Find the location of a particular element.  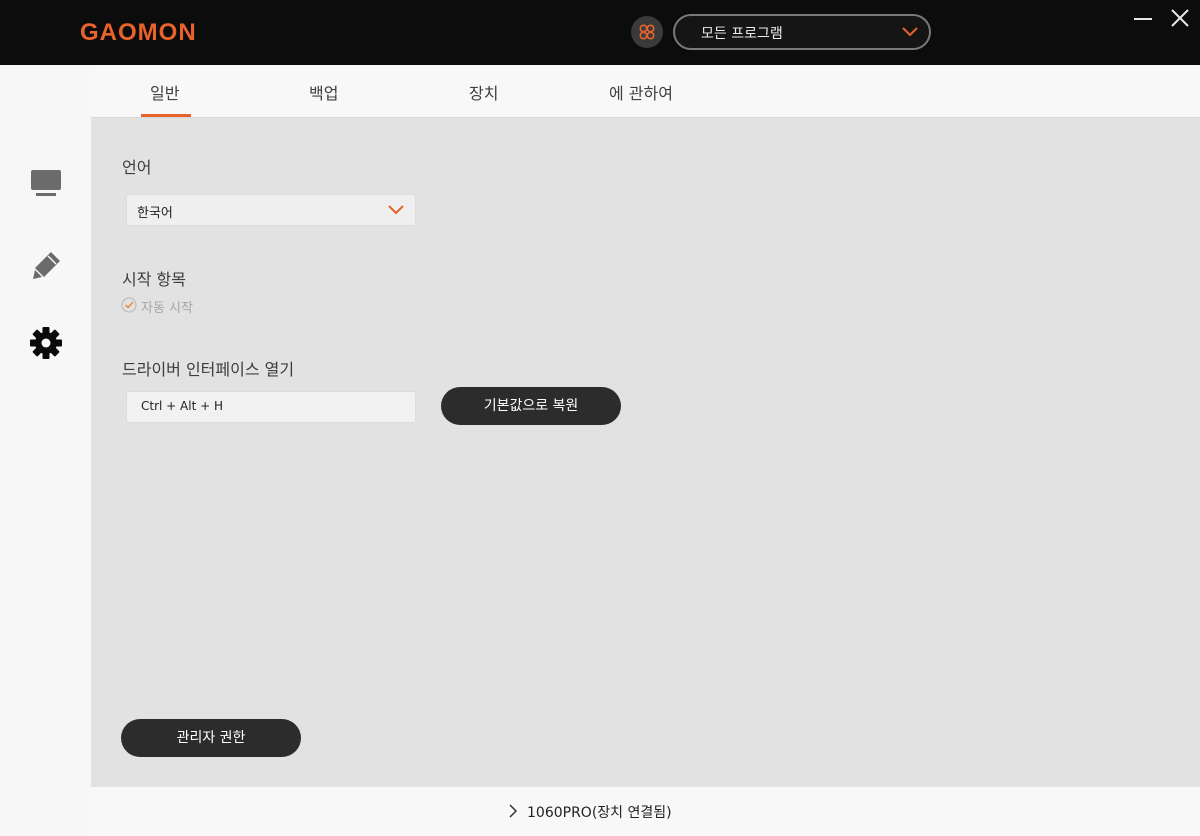

autostart-label: 자동 시작 is located at coordinates (167, 308).